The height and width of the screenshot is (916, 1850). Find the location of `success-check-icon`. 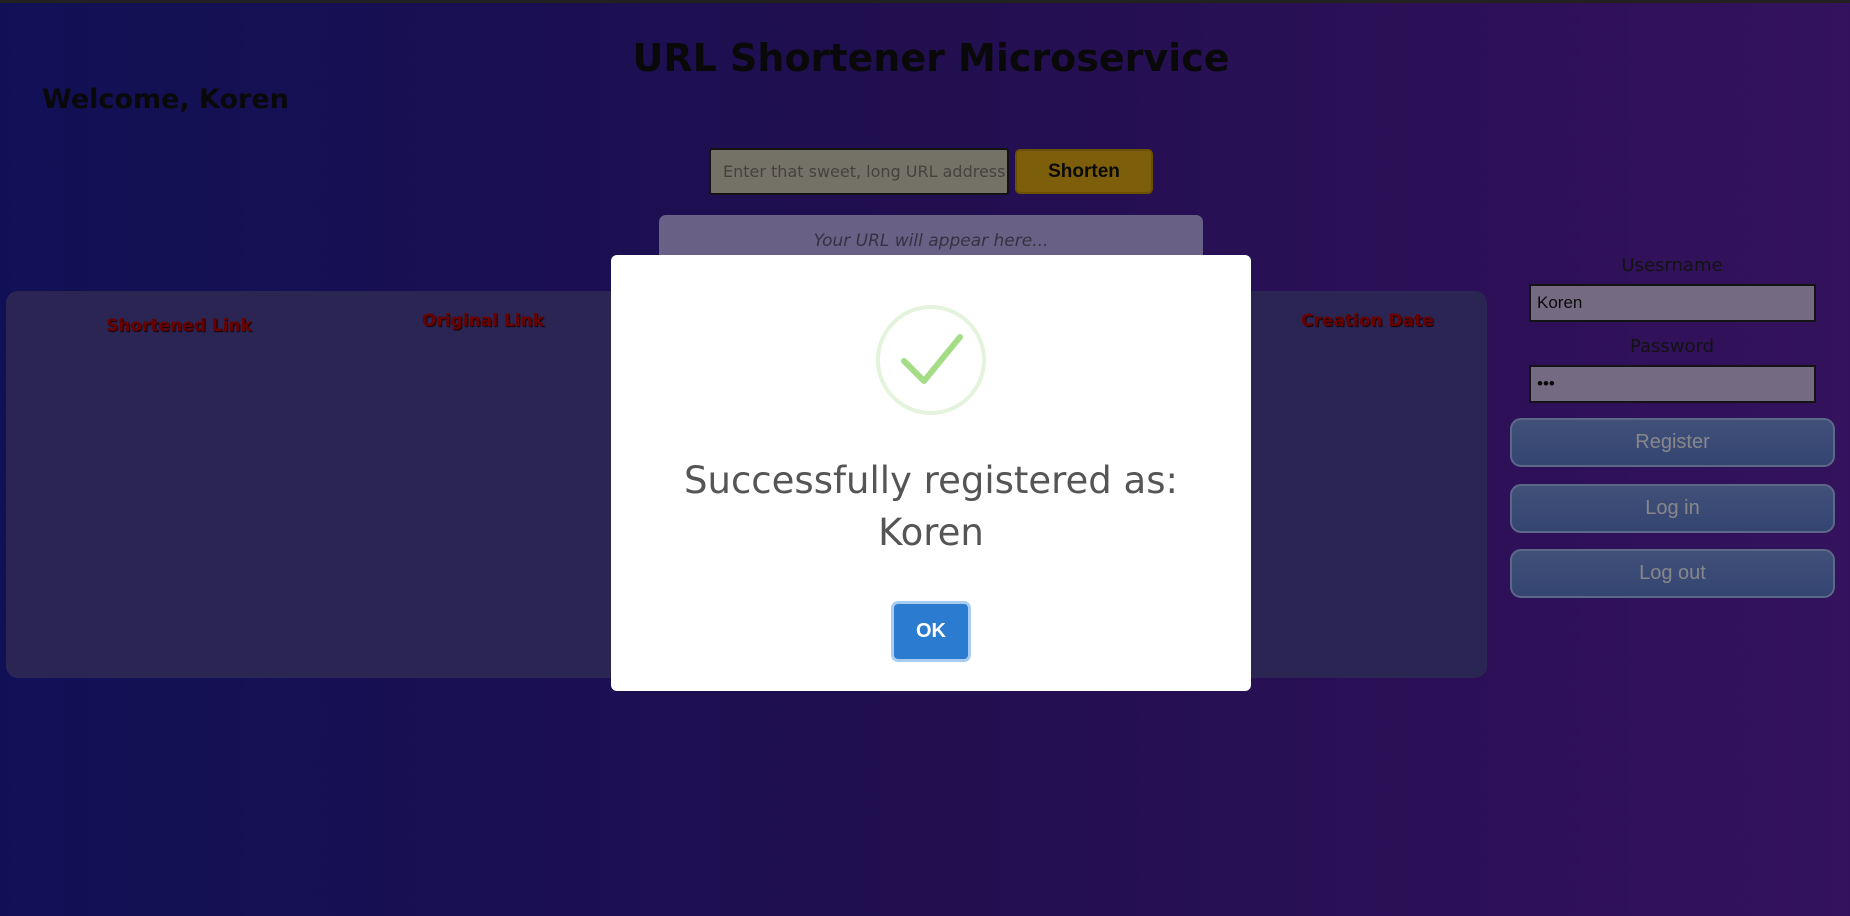

success-check-icon is located at coordinates (931, 360).